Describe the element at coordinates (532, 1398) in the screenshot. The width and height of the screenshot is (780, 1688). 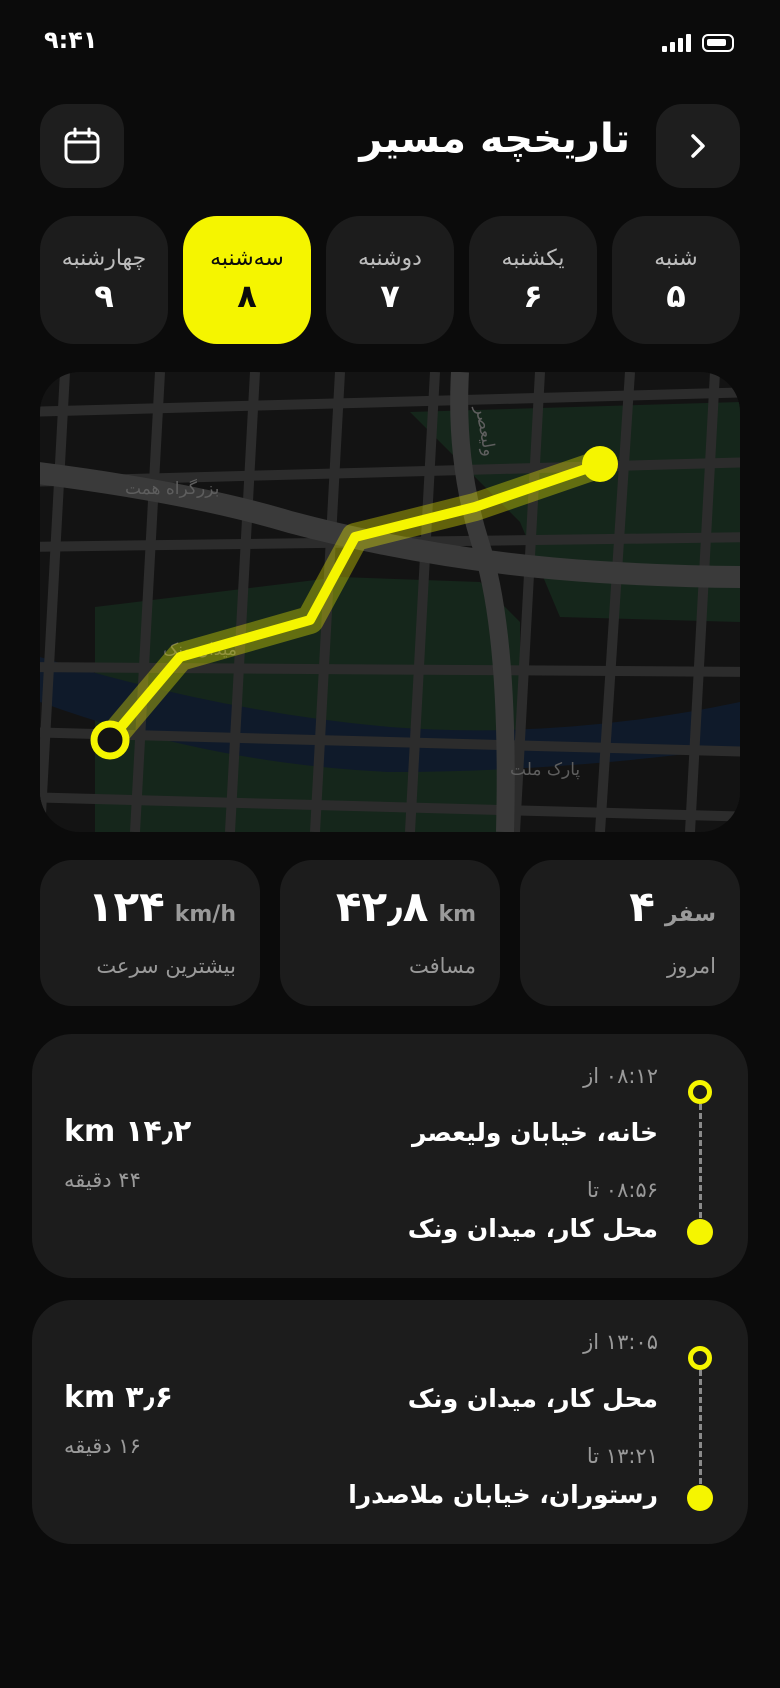
I see `trip-start-place: محل کار، میدان ونک` at that location.